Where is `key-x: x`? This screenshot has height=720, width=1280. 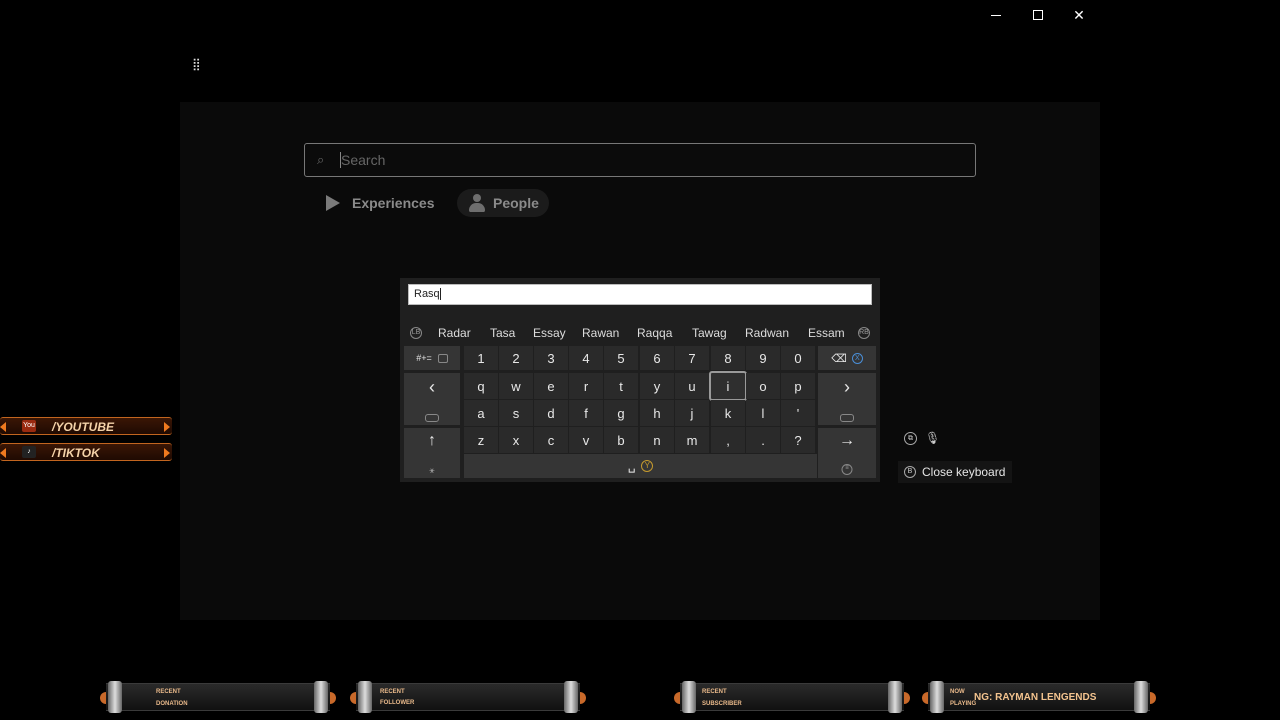 key-x: x is located at coordinates (516, 440).